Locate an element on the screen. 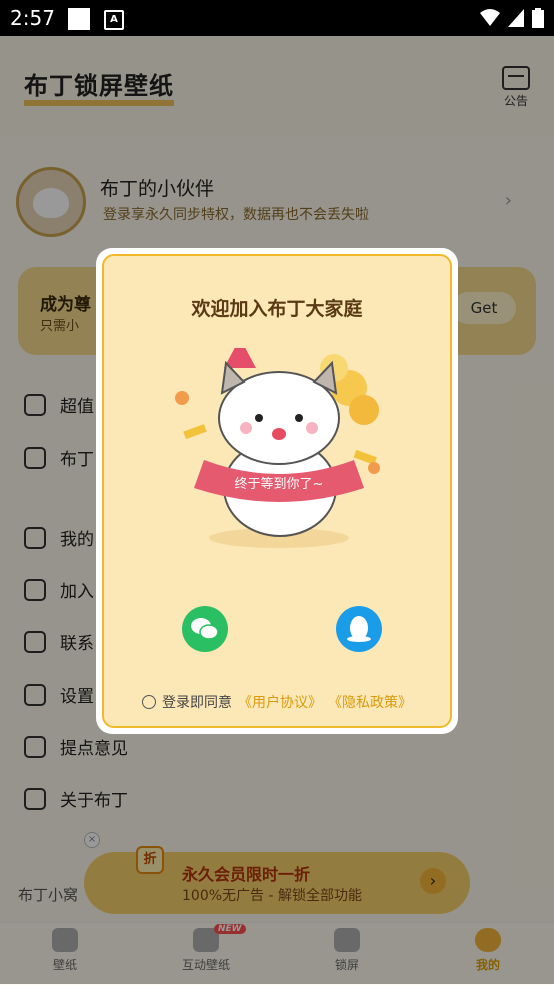 Image resolution: width=554 pixels, height=985 pixels. agree-prefix: 登录即同意 is located at coordinates (197, 703).